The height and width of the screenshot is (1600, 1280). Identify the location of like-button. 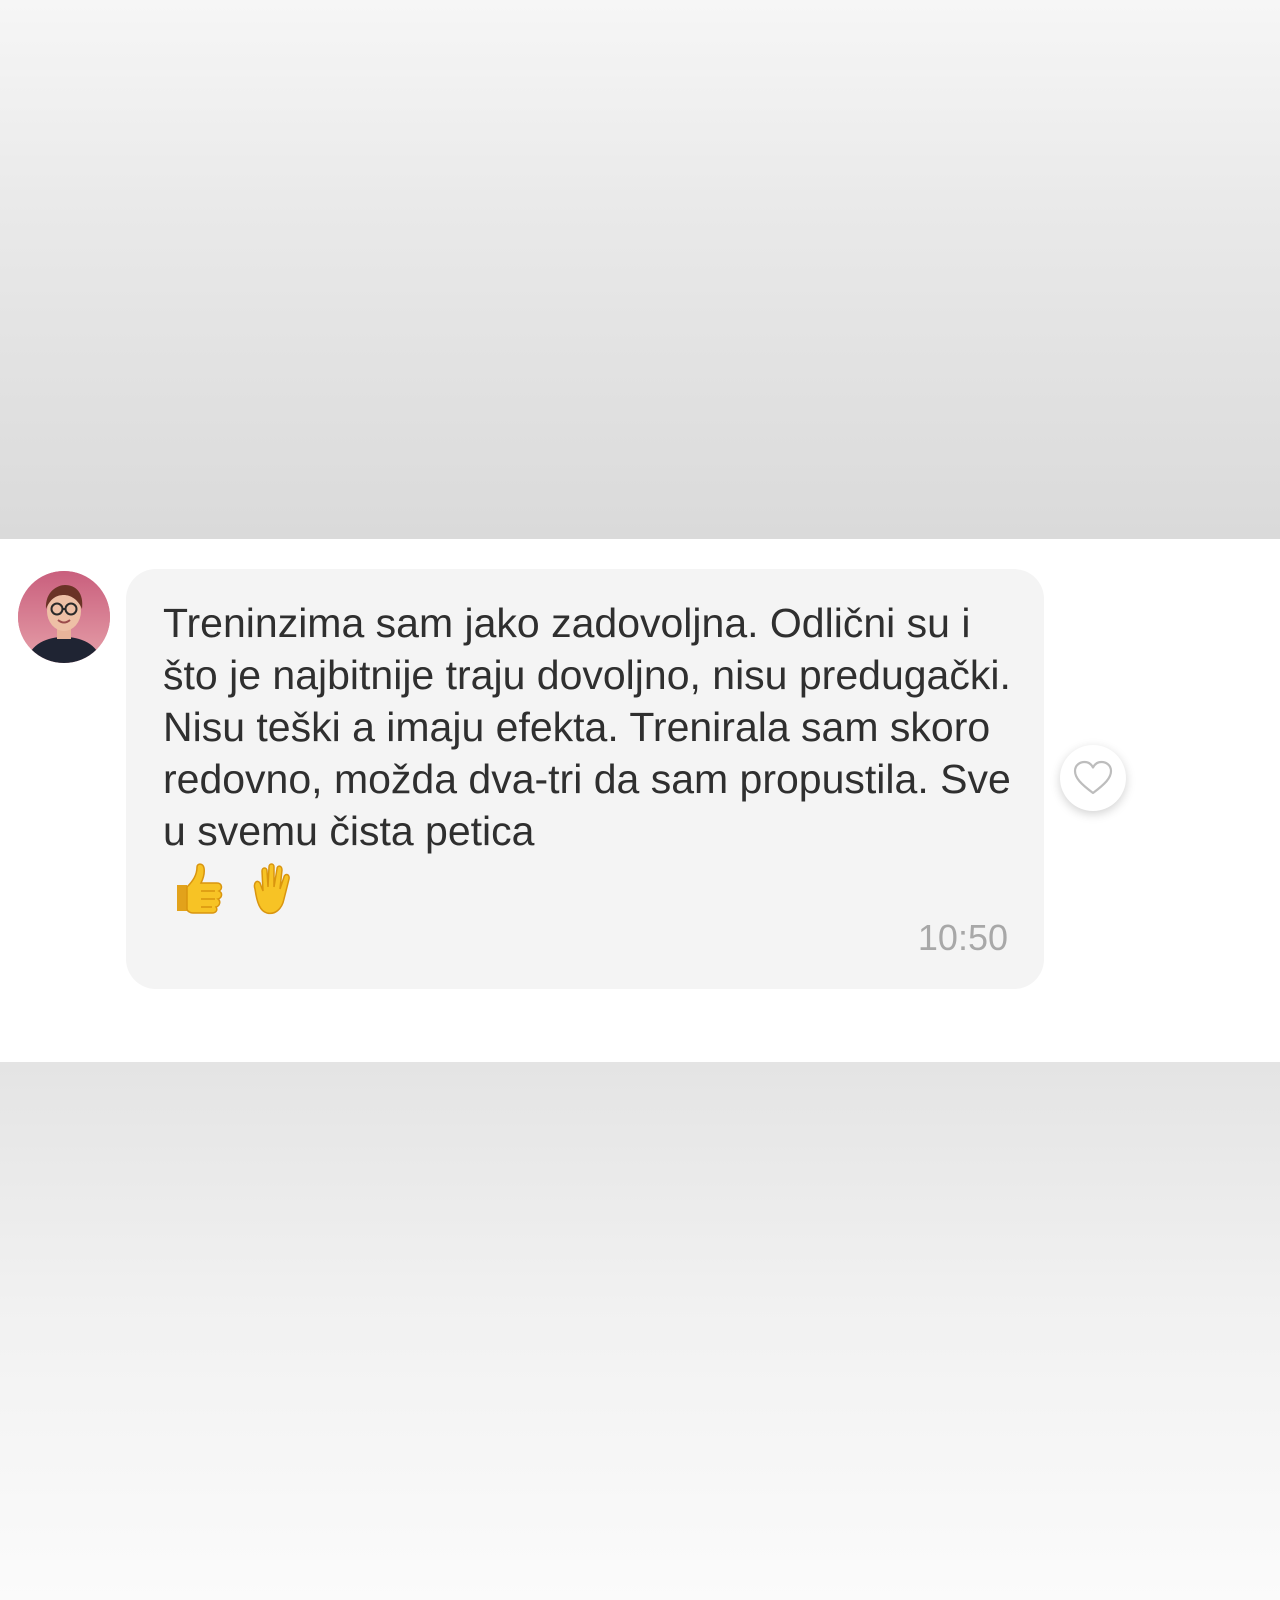
(1093, 778).